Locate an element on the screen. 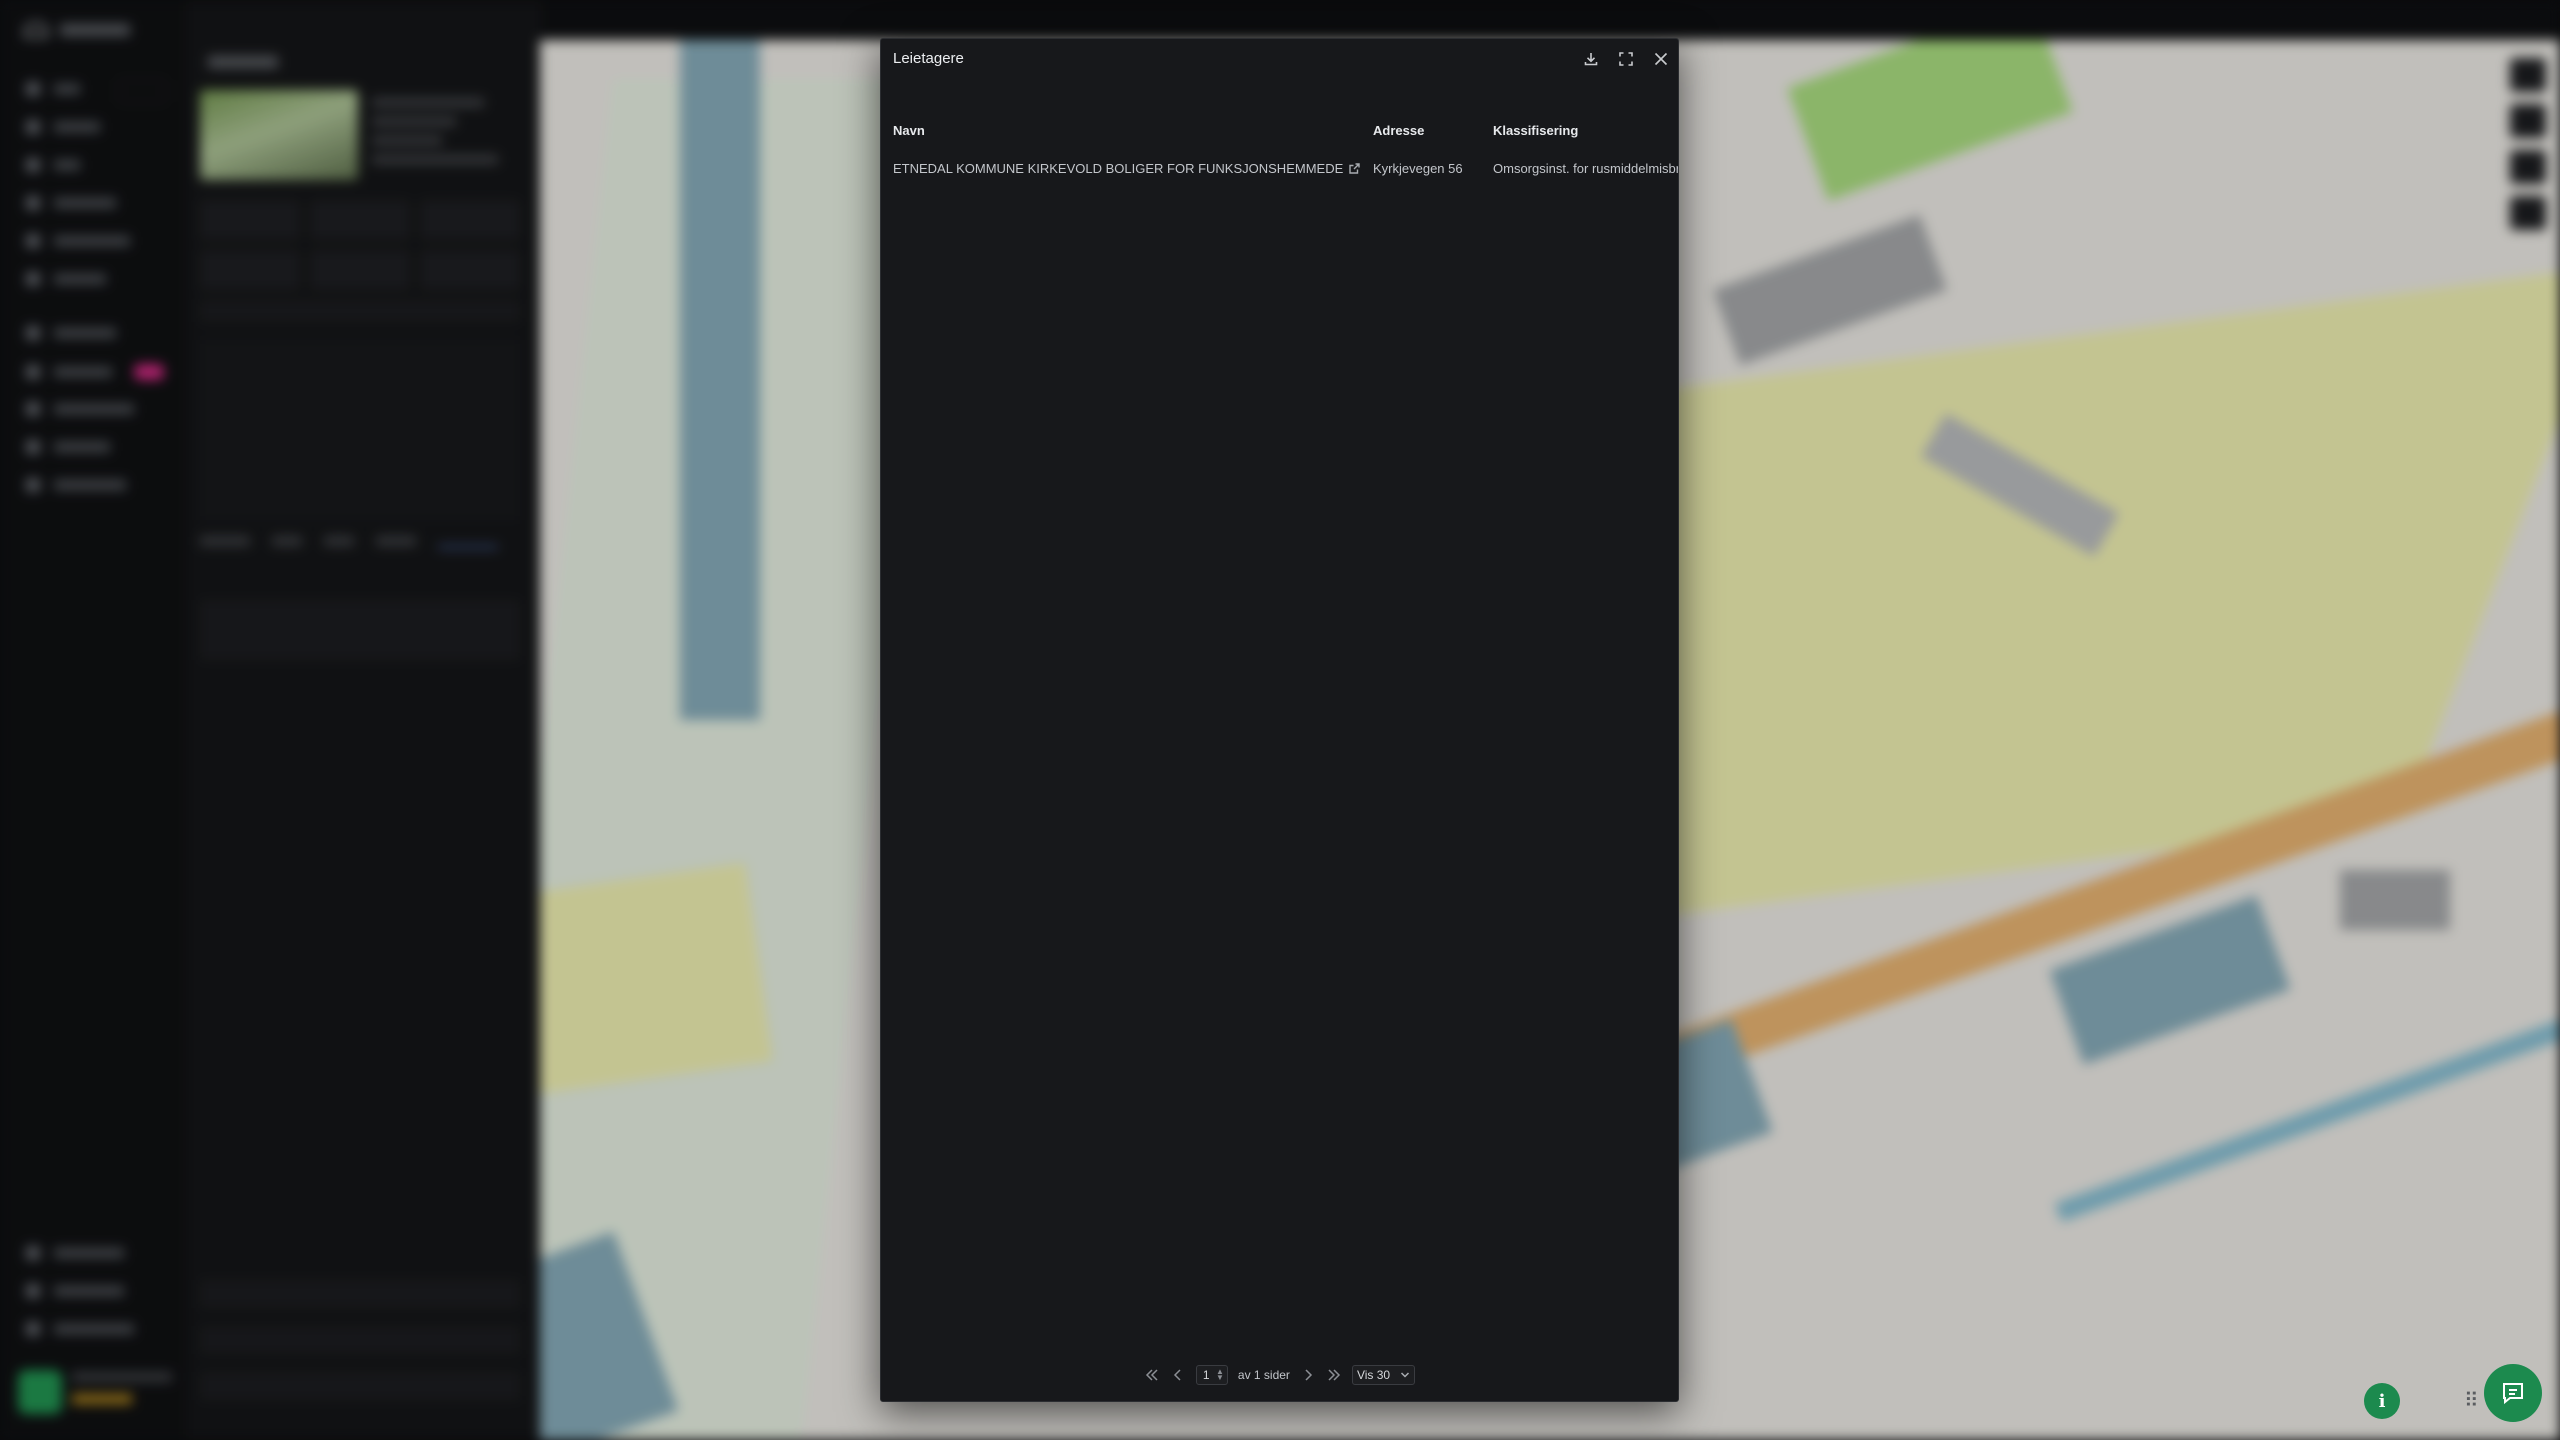  column-header-adresse: Adresse is located at coordinates (1398, 130).